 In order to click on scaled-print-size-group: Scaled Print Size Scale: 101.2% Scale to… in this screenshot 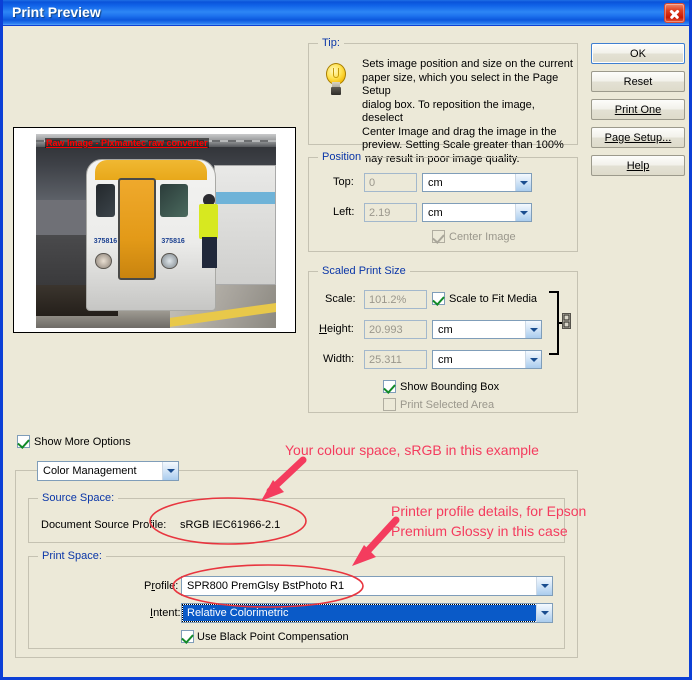, I will do `click(443, 339)`.